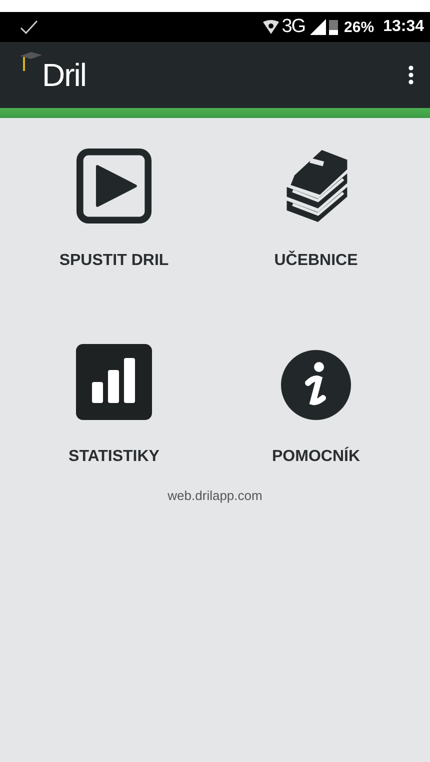  What do you see at coordinates (114, 382) in the screenshot?
I see `bar-chart-icon` at bounding box center [114, 382].